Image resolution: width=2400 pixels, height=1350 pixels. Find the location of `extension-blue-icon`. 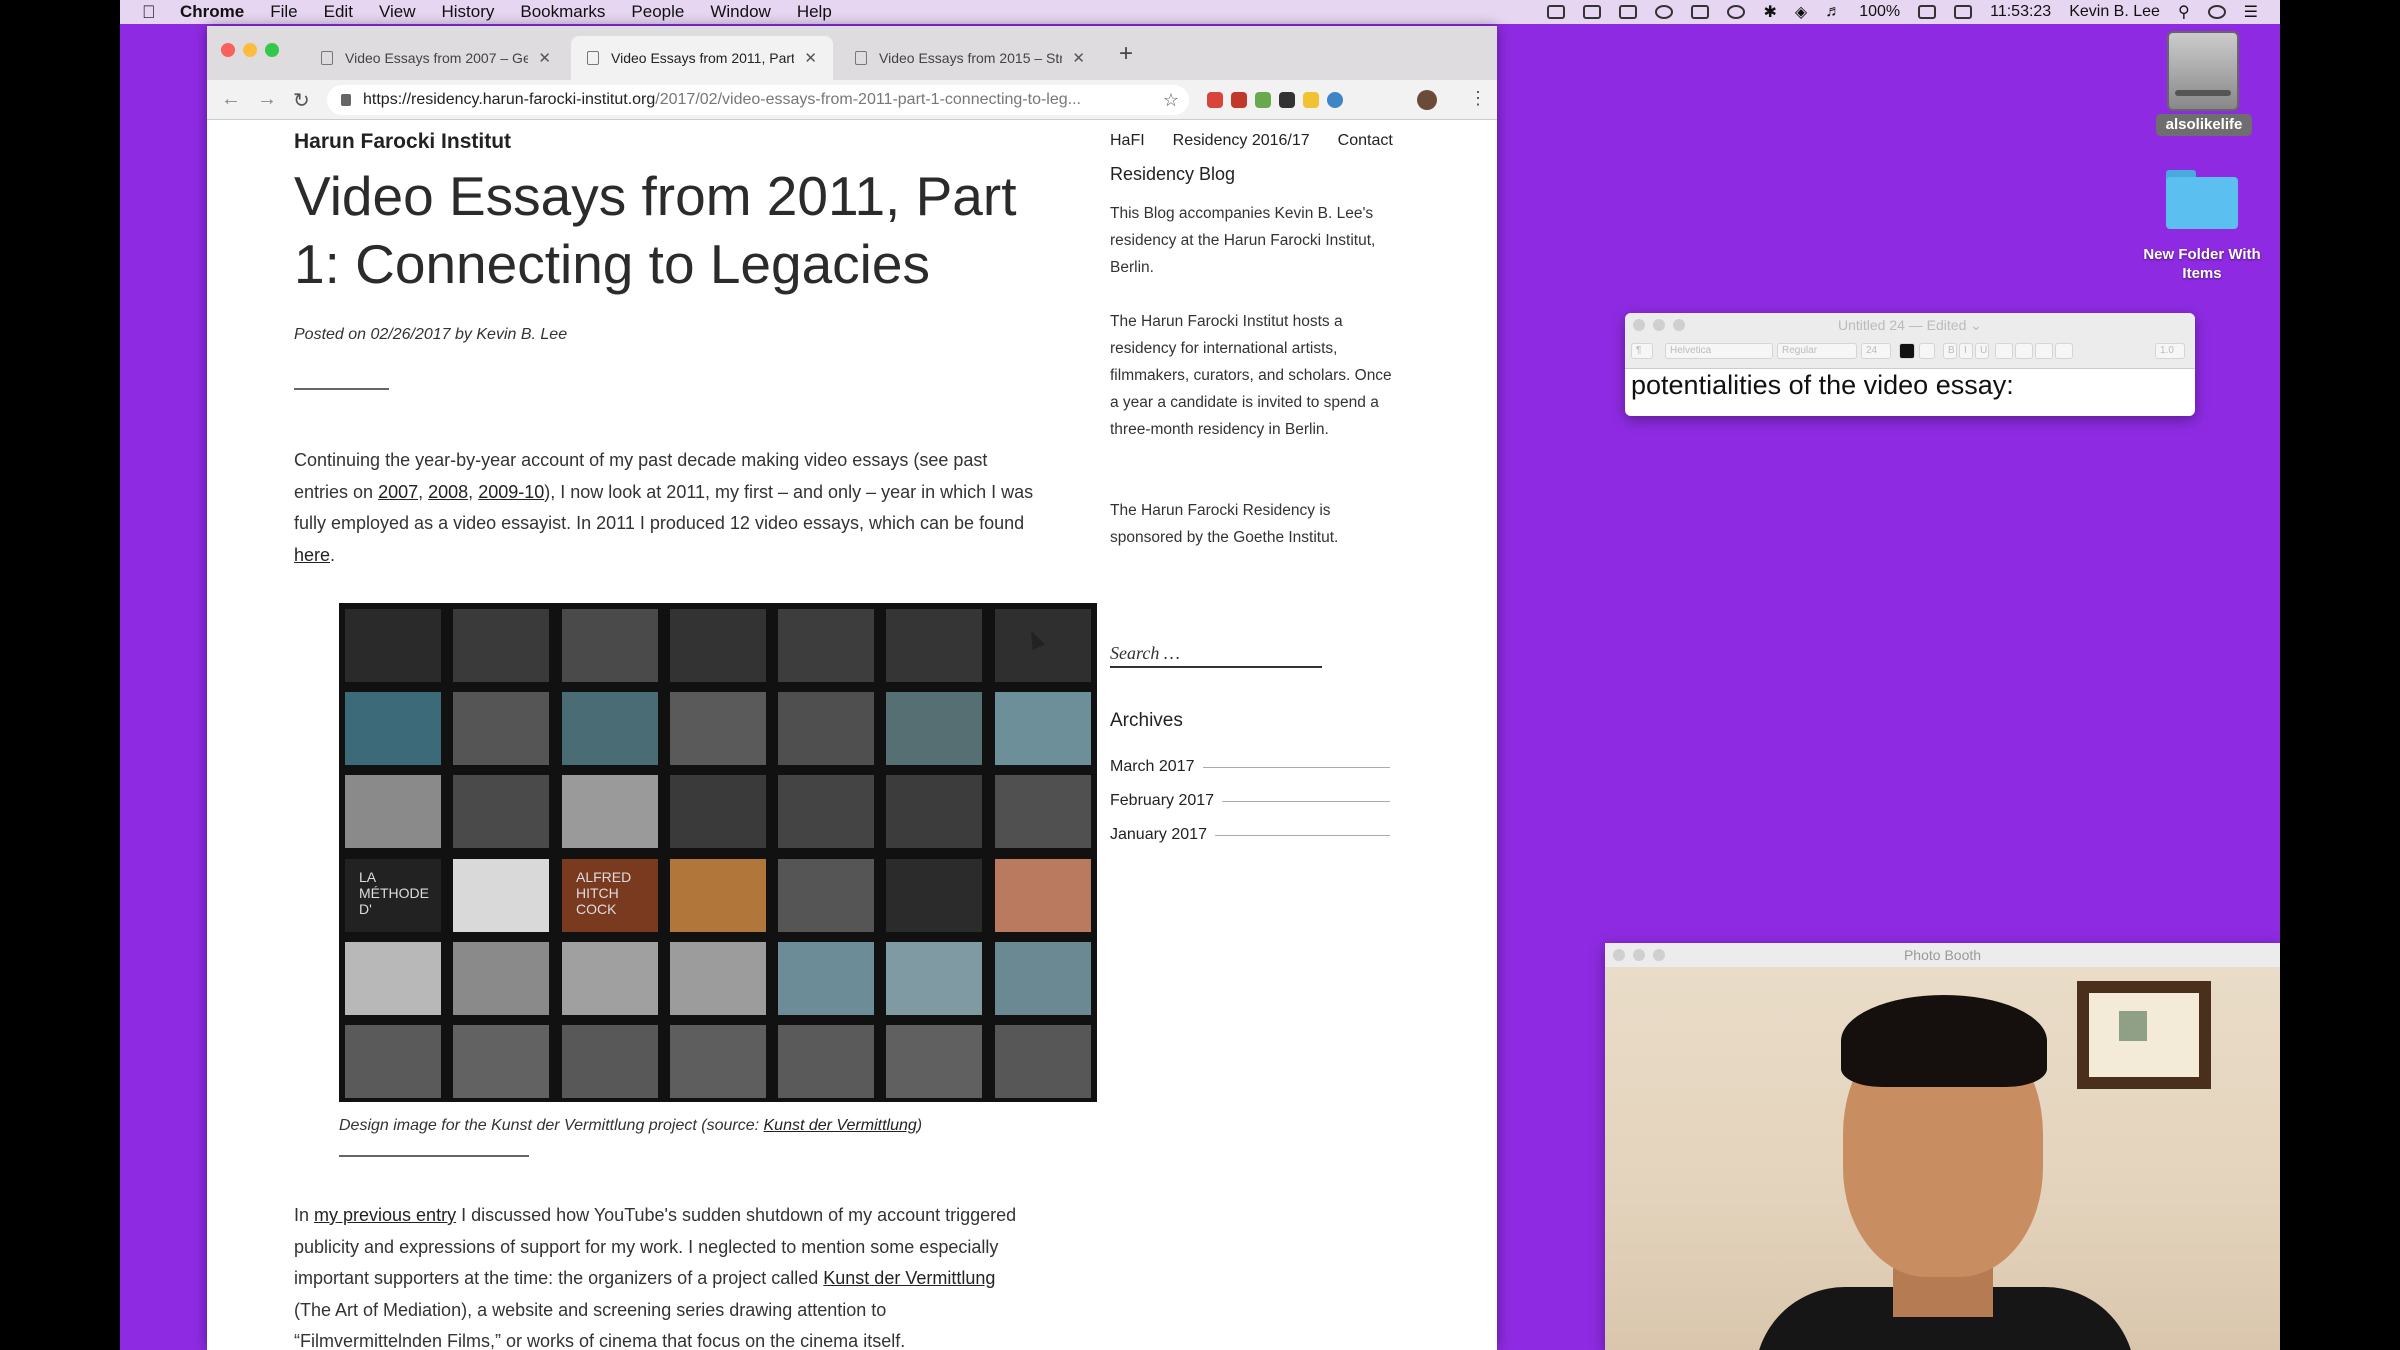

extension-blue-icon is located at coordinates (1335, 100).